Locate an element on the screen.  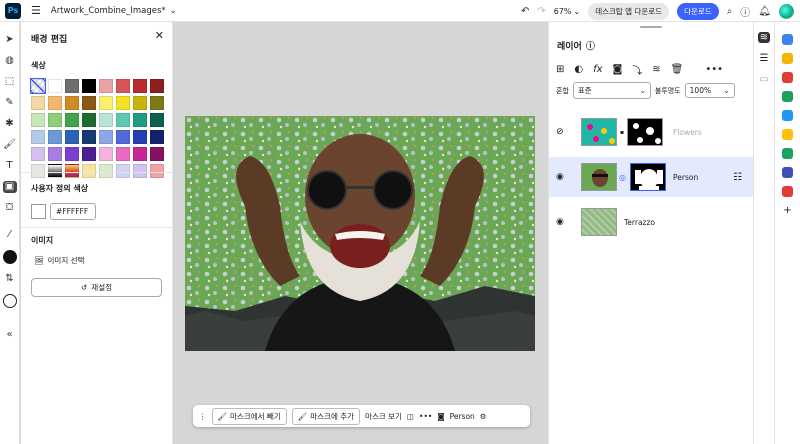
view-mask-button: 마스크 보기 is located at coordinates (383, 416).